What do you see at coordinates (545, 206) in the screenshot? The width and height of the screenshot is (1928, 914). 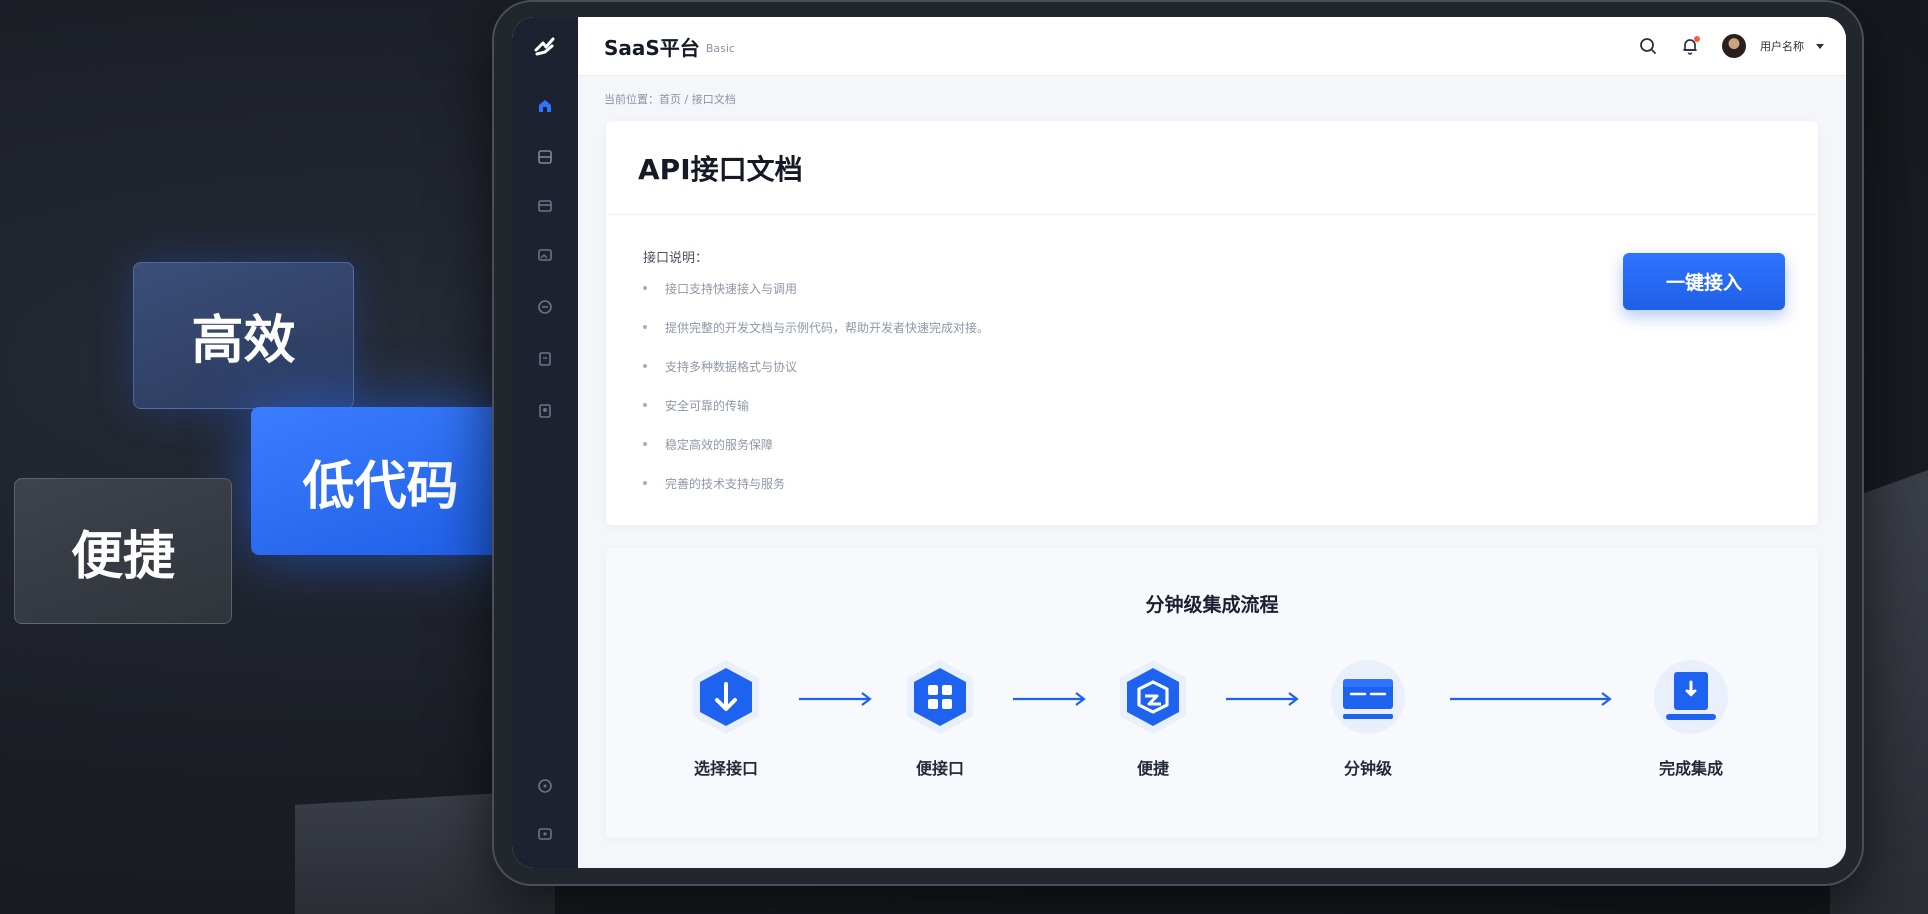 I see `sidebar-window-icon` at bounding box center [545, 206].